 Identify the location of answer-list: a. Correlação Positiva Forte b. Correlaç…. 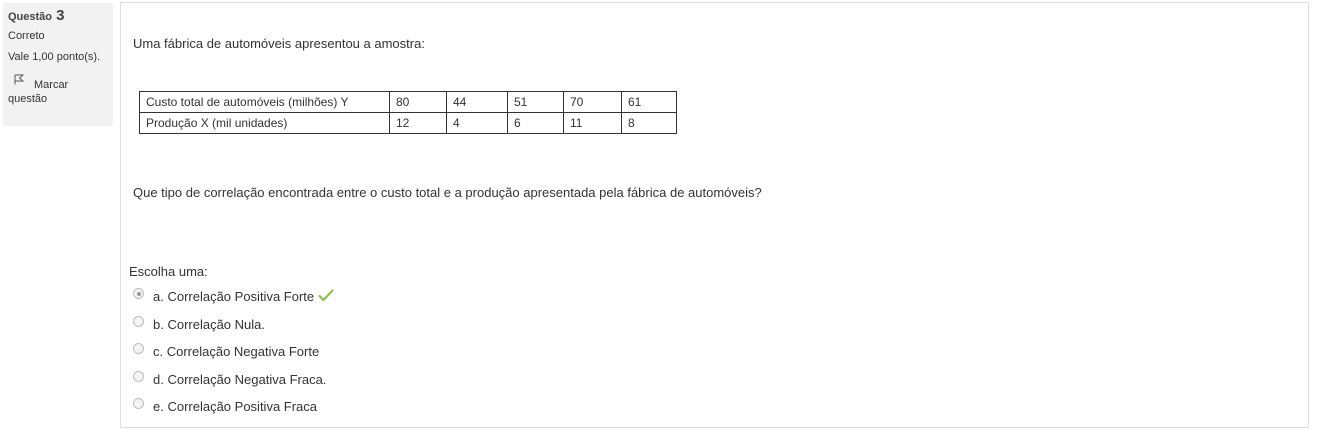
(233, 352).